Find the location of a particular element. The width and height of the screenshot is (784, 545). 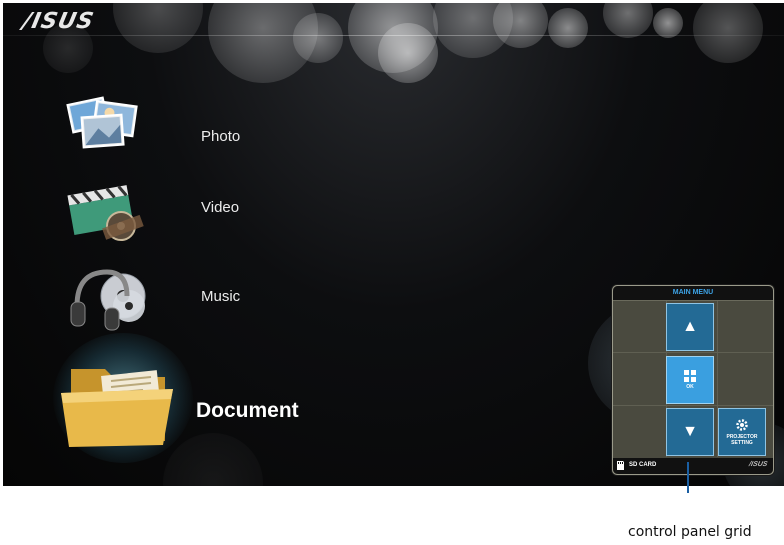

panel-footer: SD CARD /ISUS is located at coordinates (693, 466).